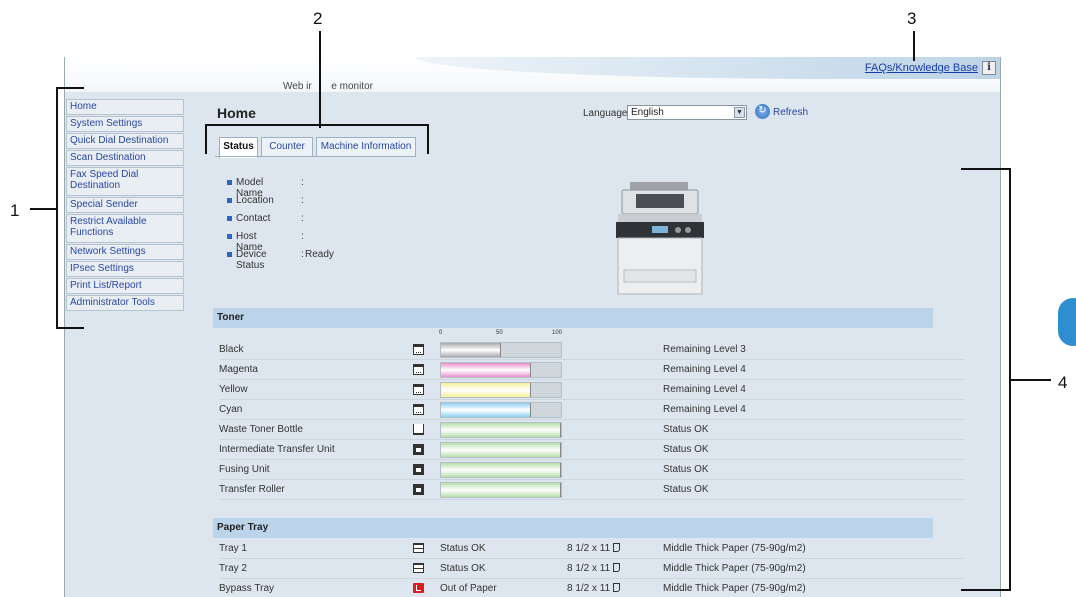 This screenshot has height=597, width=1076. I want to click on callout-4: 4, so click(1063, 382).